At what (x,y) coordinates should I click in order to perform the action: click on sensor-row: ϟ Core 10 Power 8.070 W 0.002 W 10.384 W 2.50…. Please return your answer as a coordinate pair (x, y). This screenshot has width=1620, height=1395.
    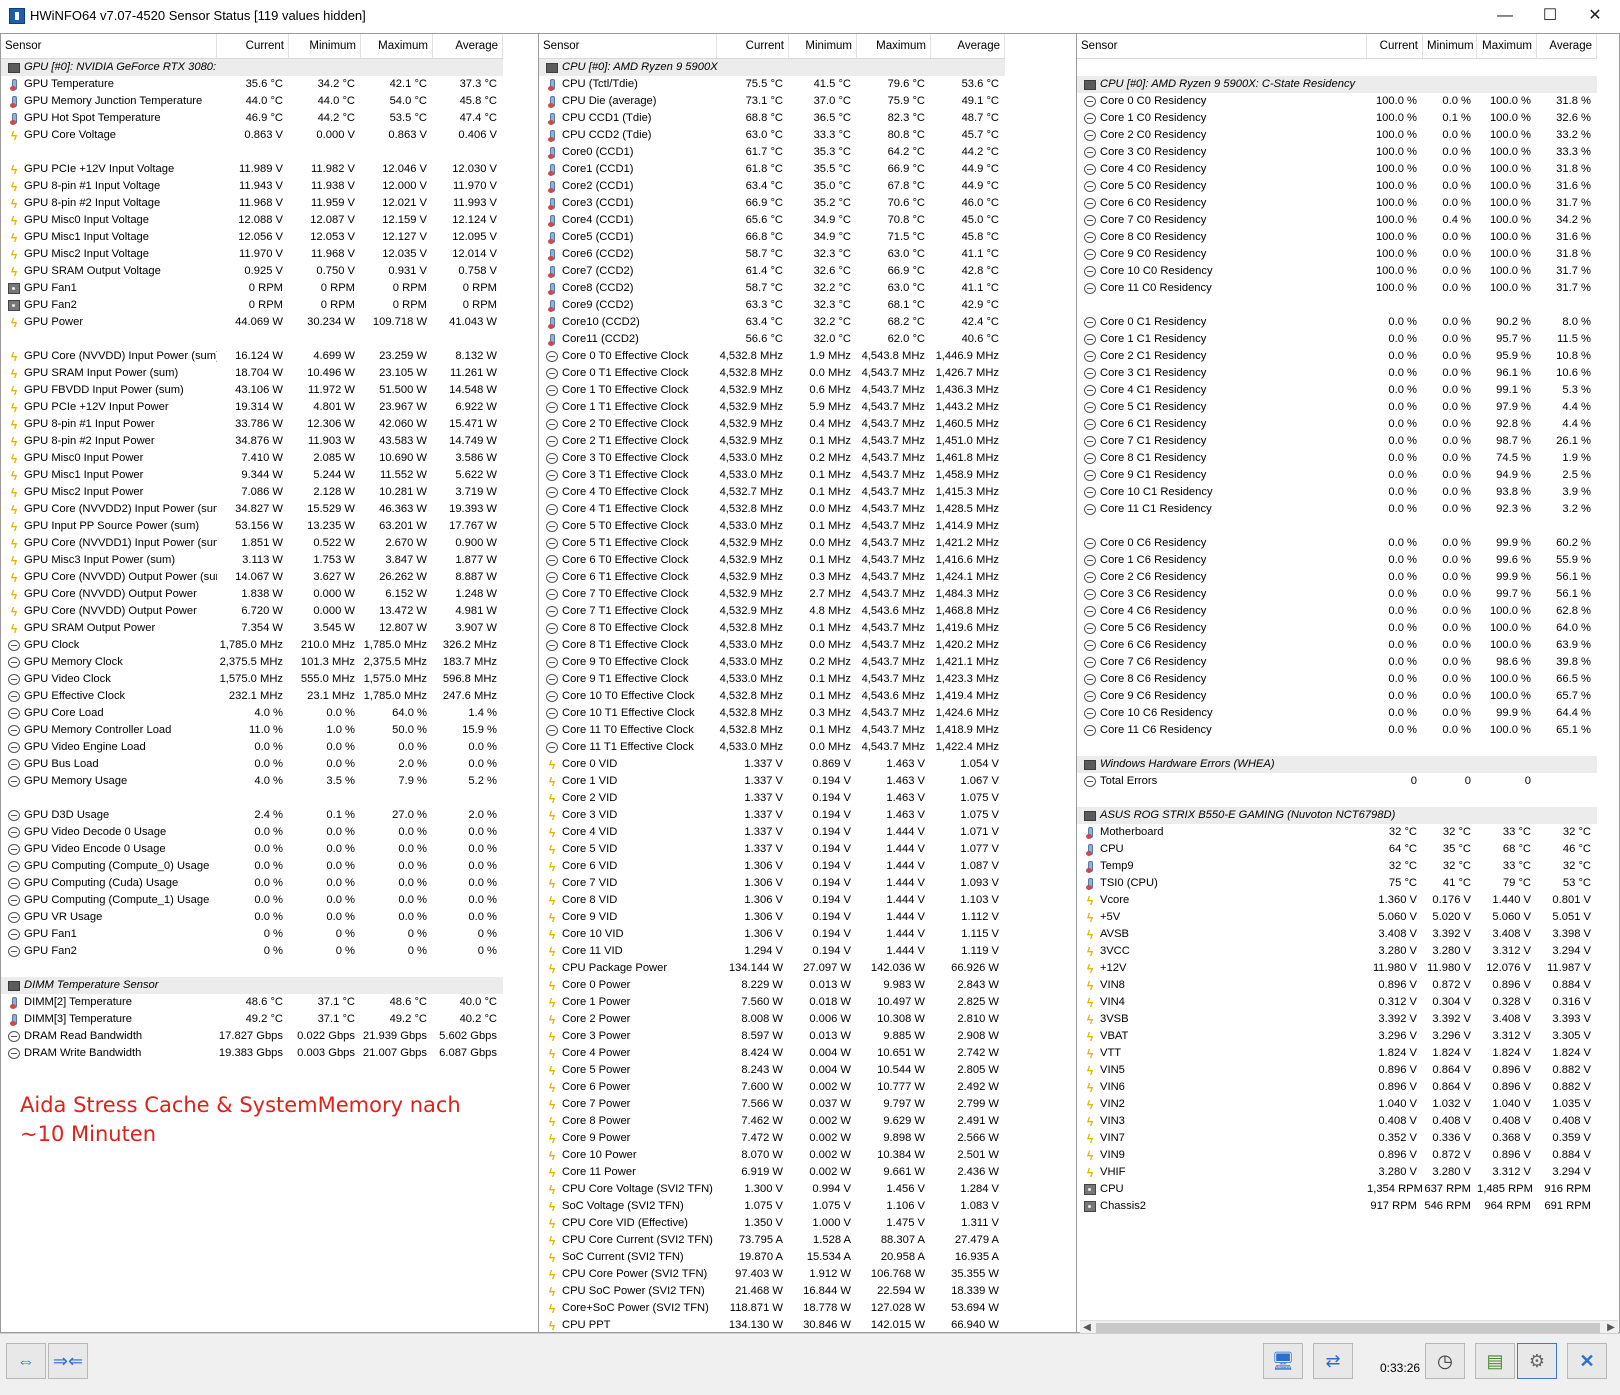
    Looking at the image, I should click on (772, 1155).